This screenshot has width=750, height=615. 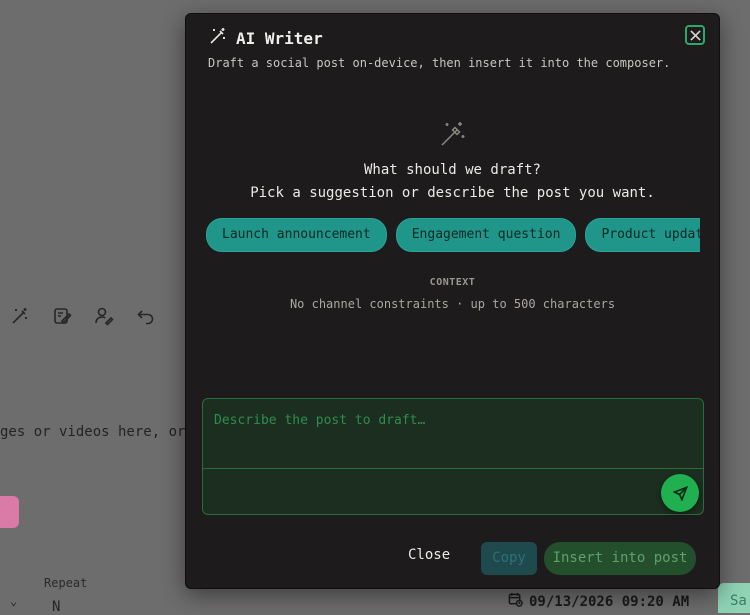 What do you see at coordinates (296, 235) in the screenshot?
I see `suggestion-chip-launch-announcement: Launch announcement` at bounding box center [296, 235].